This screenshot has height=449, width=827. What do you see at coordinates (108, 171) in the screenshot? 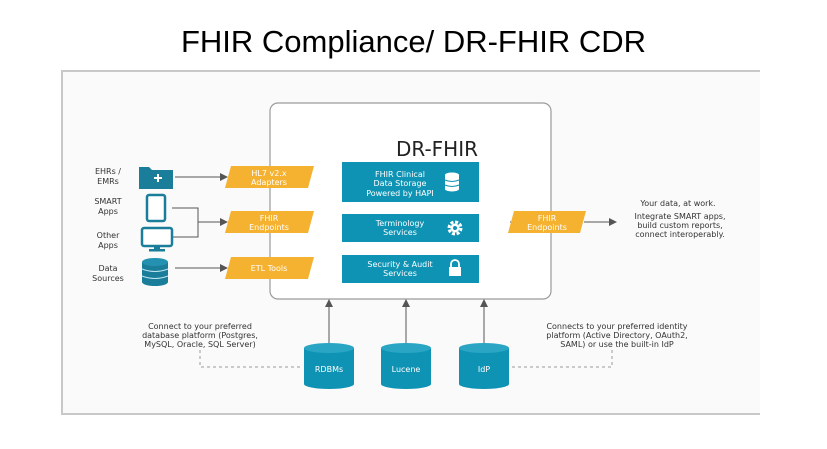
I see `svg-text: EHRs /` at bounding box center [108, 171].